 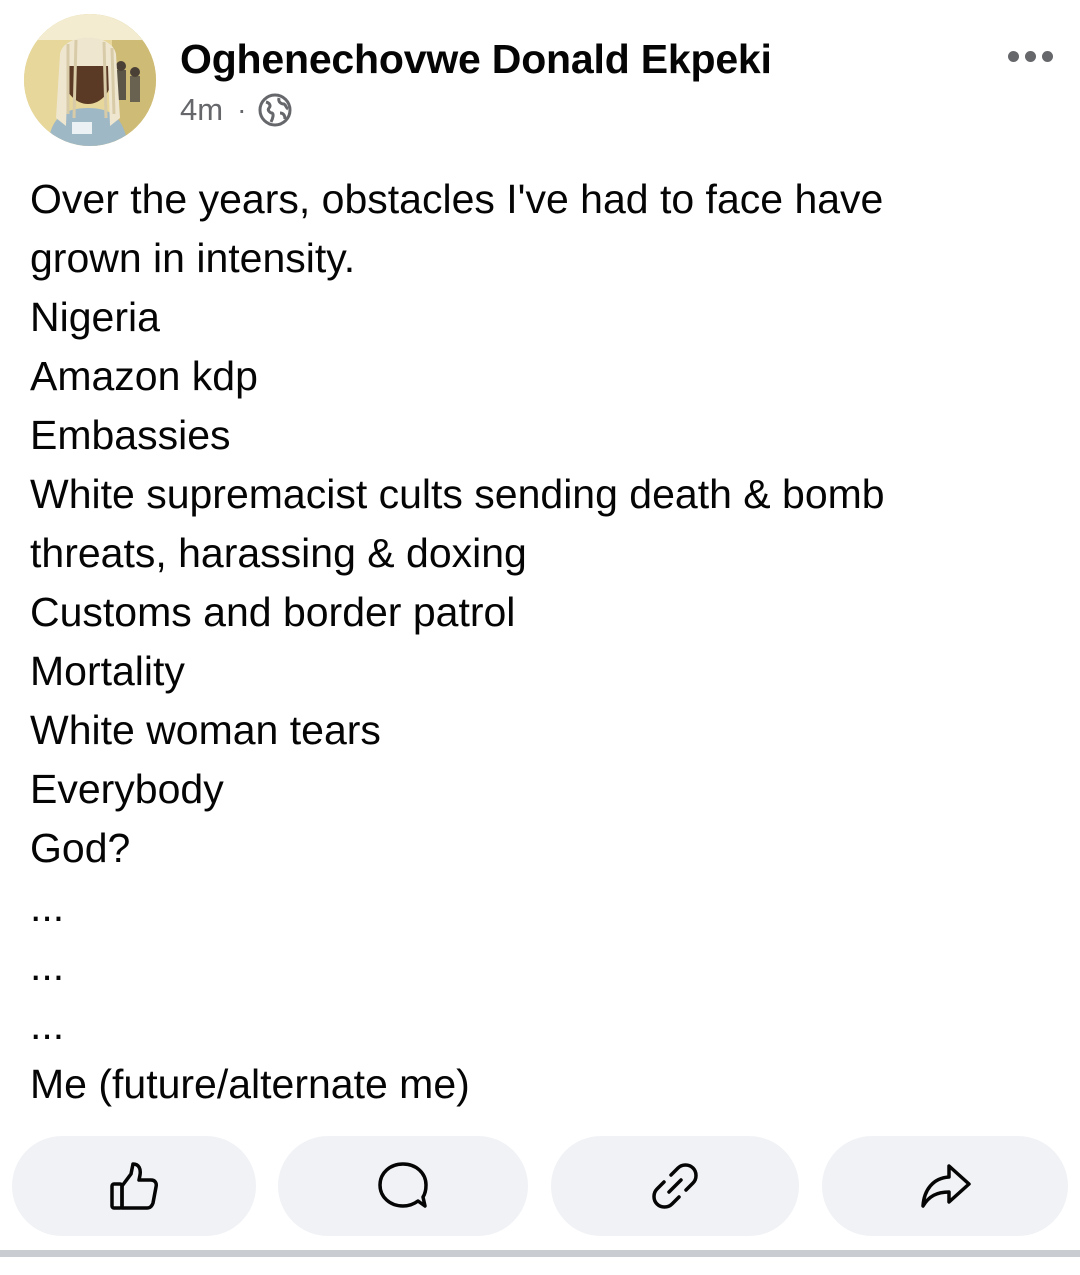 I want to click on post-header: Oghenechovwe Donald Ekpeki 4m ·, so click(x=540, y=75).